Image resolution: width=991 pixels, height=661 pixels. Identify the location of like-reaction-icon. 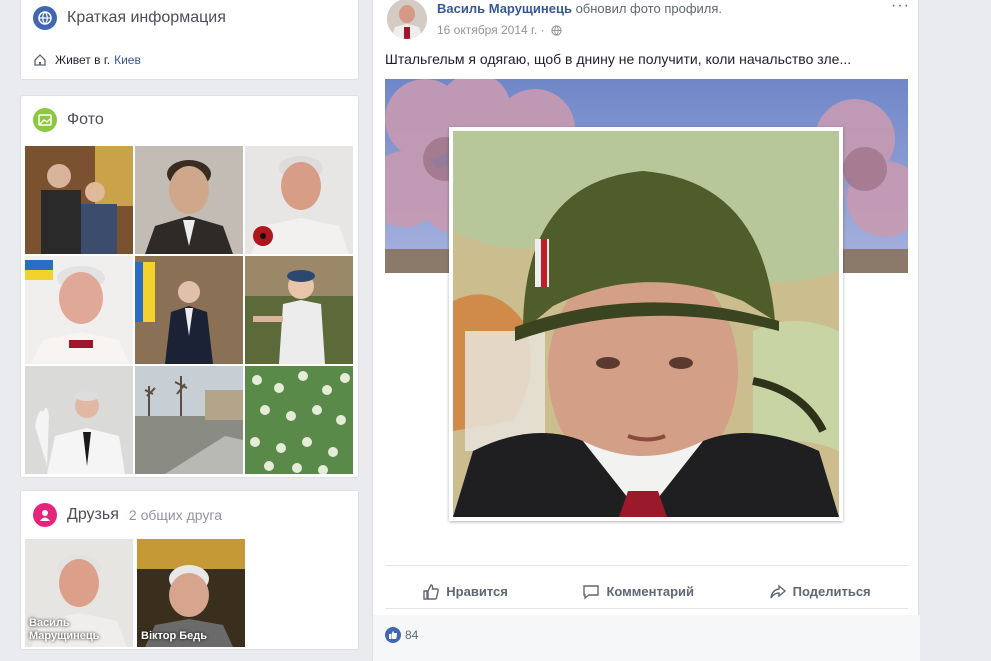
(393, 635).